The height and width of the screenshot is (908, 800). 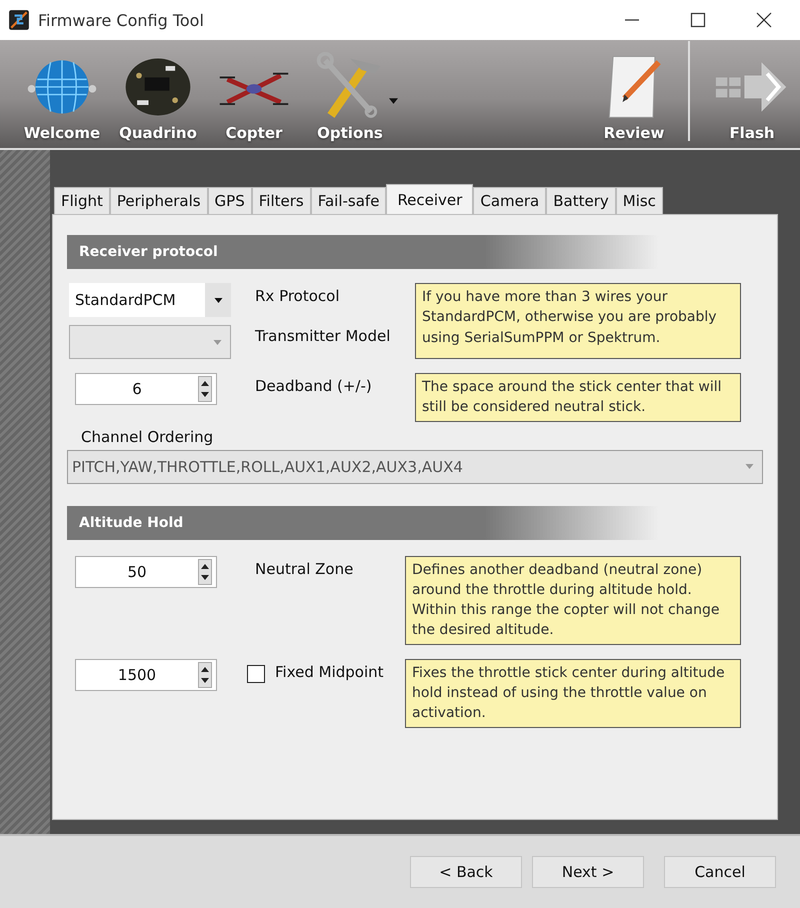 What do you see at coordinates (19, 20) in the screenshot?
I see `app-logo-icon` at bounding box center [19, 20].